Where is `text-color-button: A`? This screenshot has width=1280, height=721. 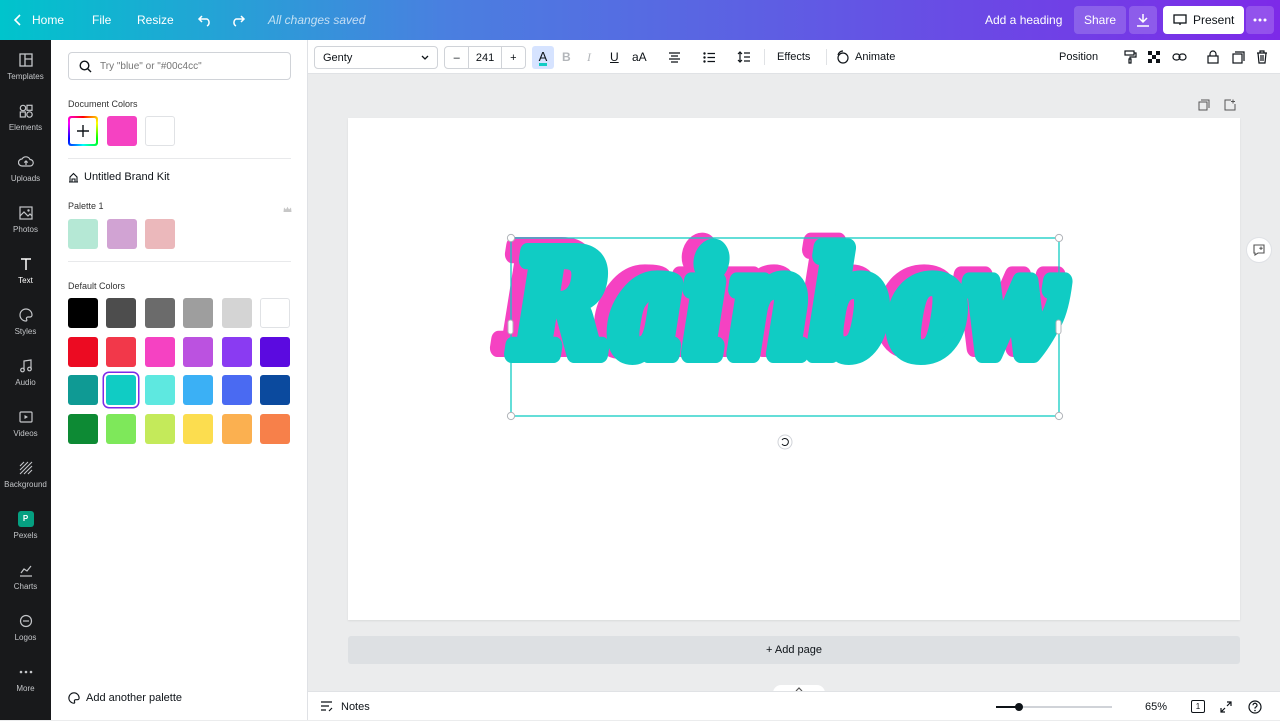
text-color-button: A is located at coordinates (543, 57).